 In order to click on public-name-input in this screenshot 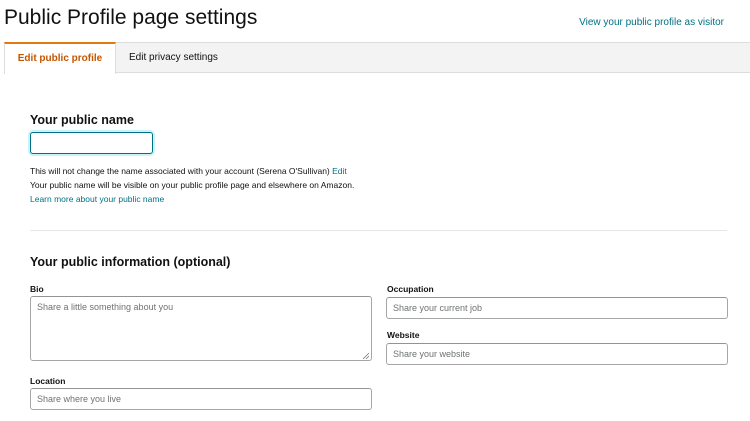, I will do `click(91, 143)`.